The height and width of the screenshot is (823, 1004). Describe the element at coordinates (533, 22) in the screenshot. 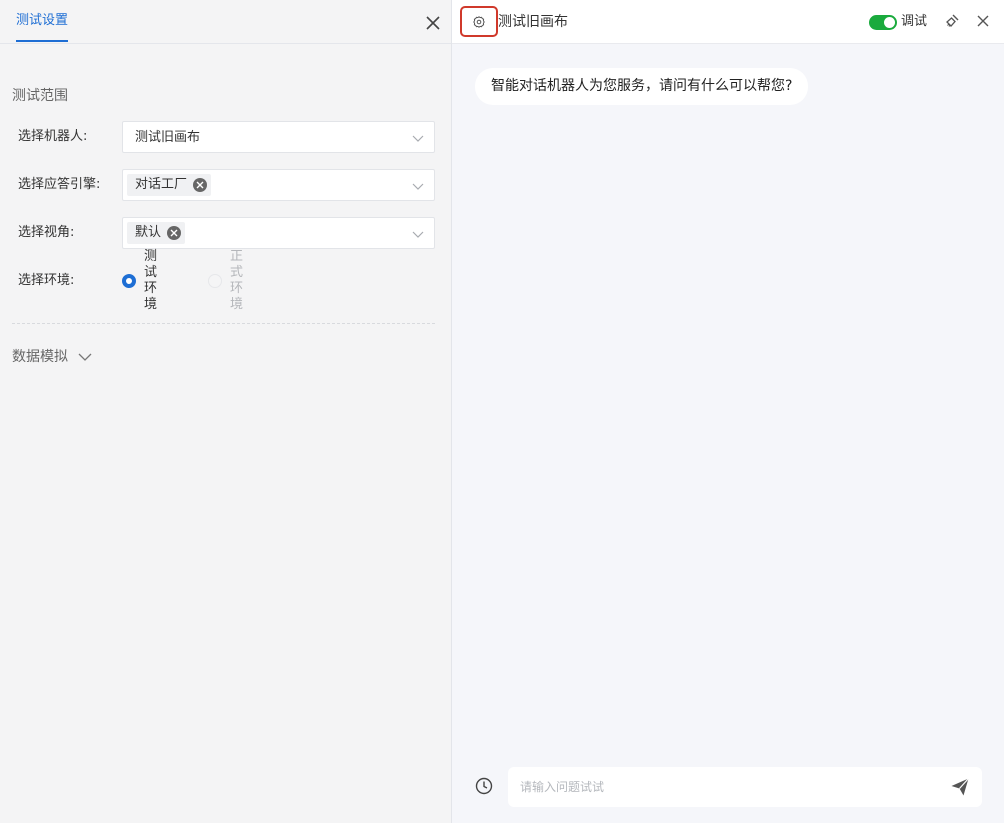

I see `canvas-title: 测试旧画布` at that location.